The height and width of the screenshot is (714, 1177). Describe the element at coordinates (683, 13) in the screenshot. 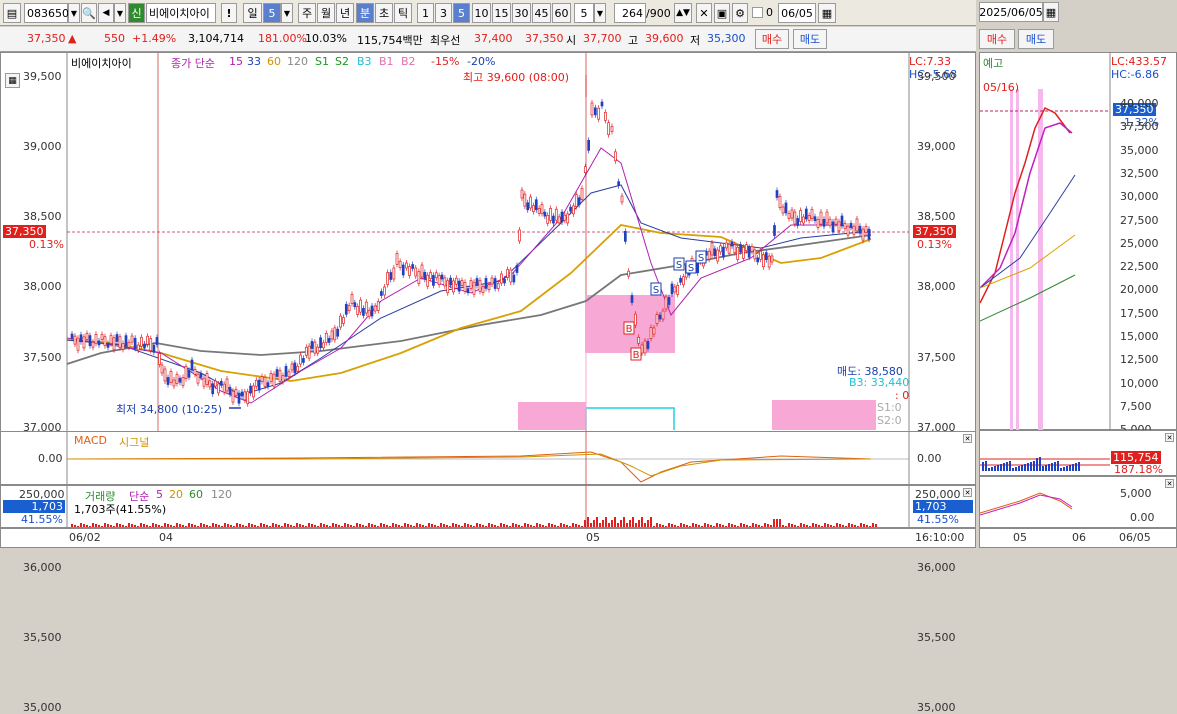

I see `indicator-icon: ▲▼` at that location.